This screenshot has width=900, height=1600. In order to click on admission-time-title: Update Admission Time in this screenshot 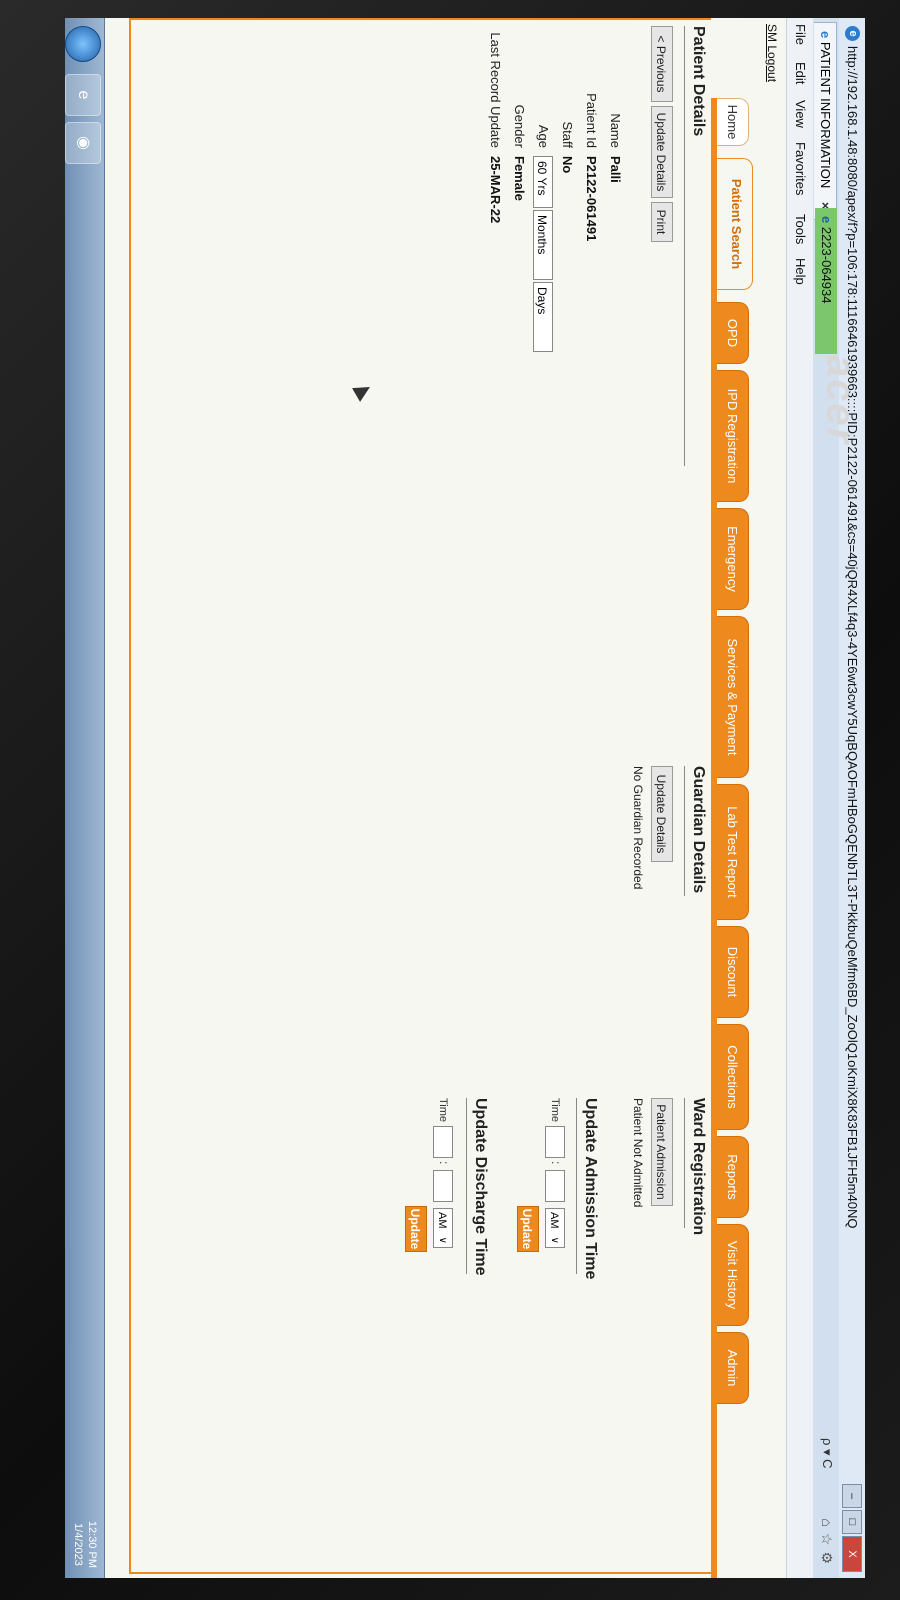, I will do `click(590, 1189)`.